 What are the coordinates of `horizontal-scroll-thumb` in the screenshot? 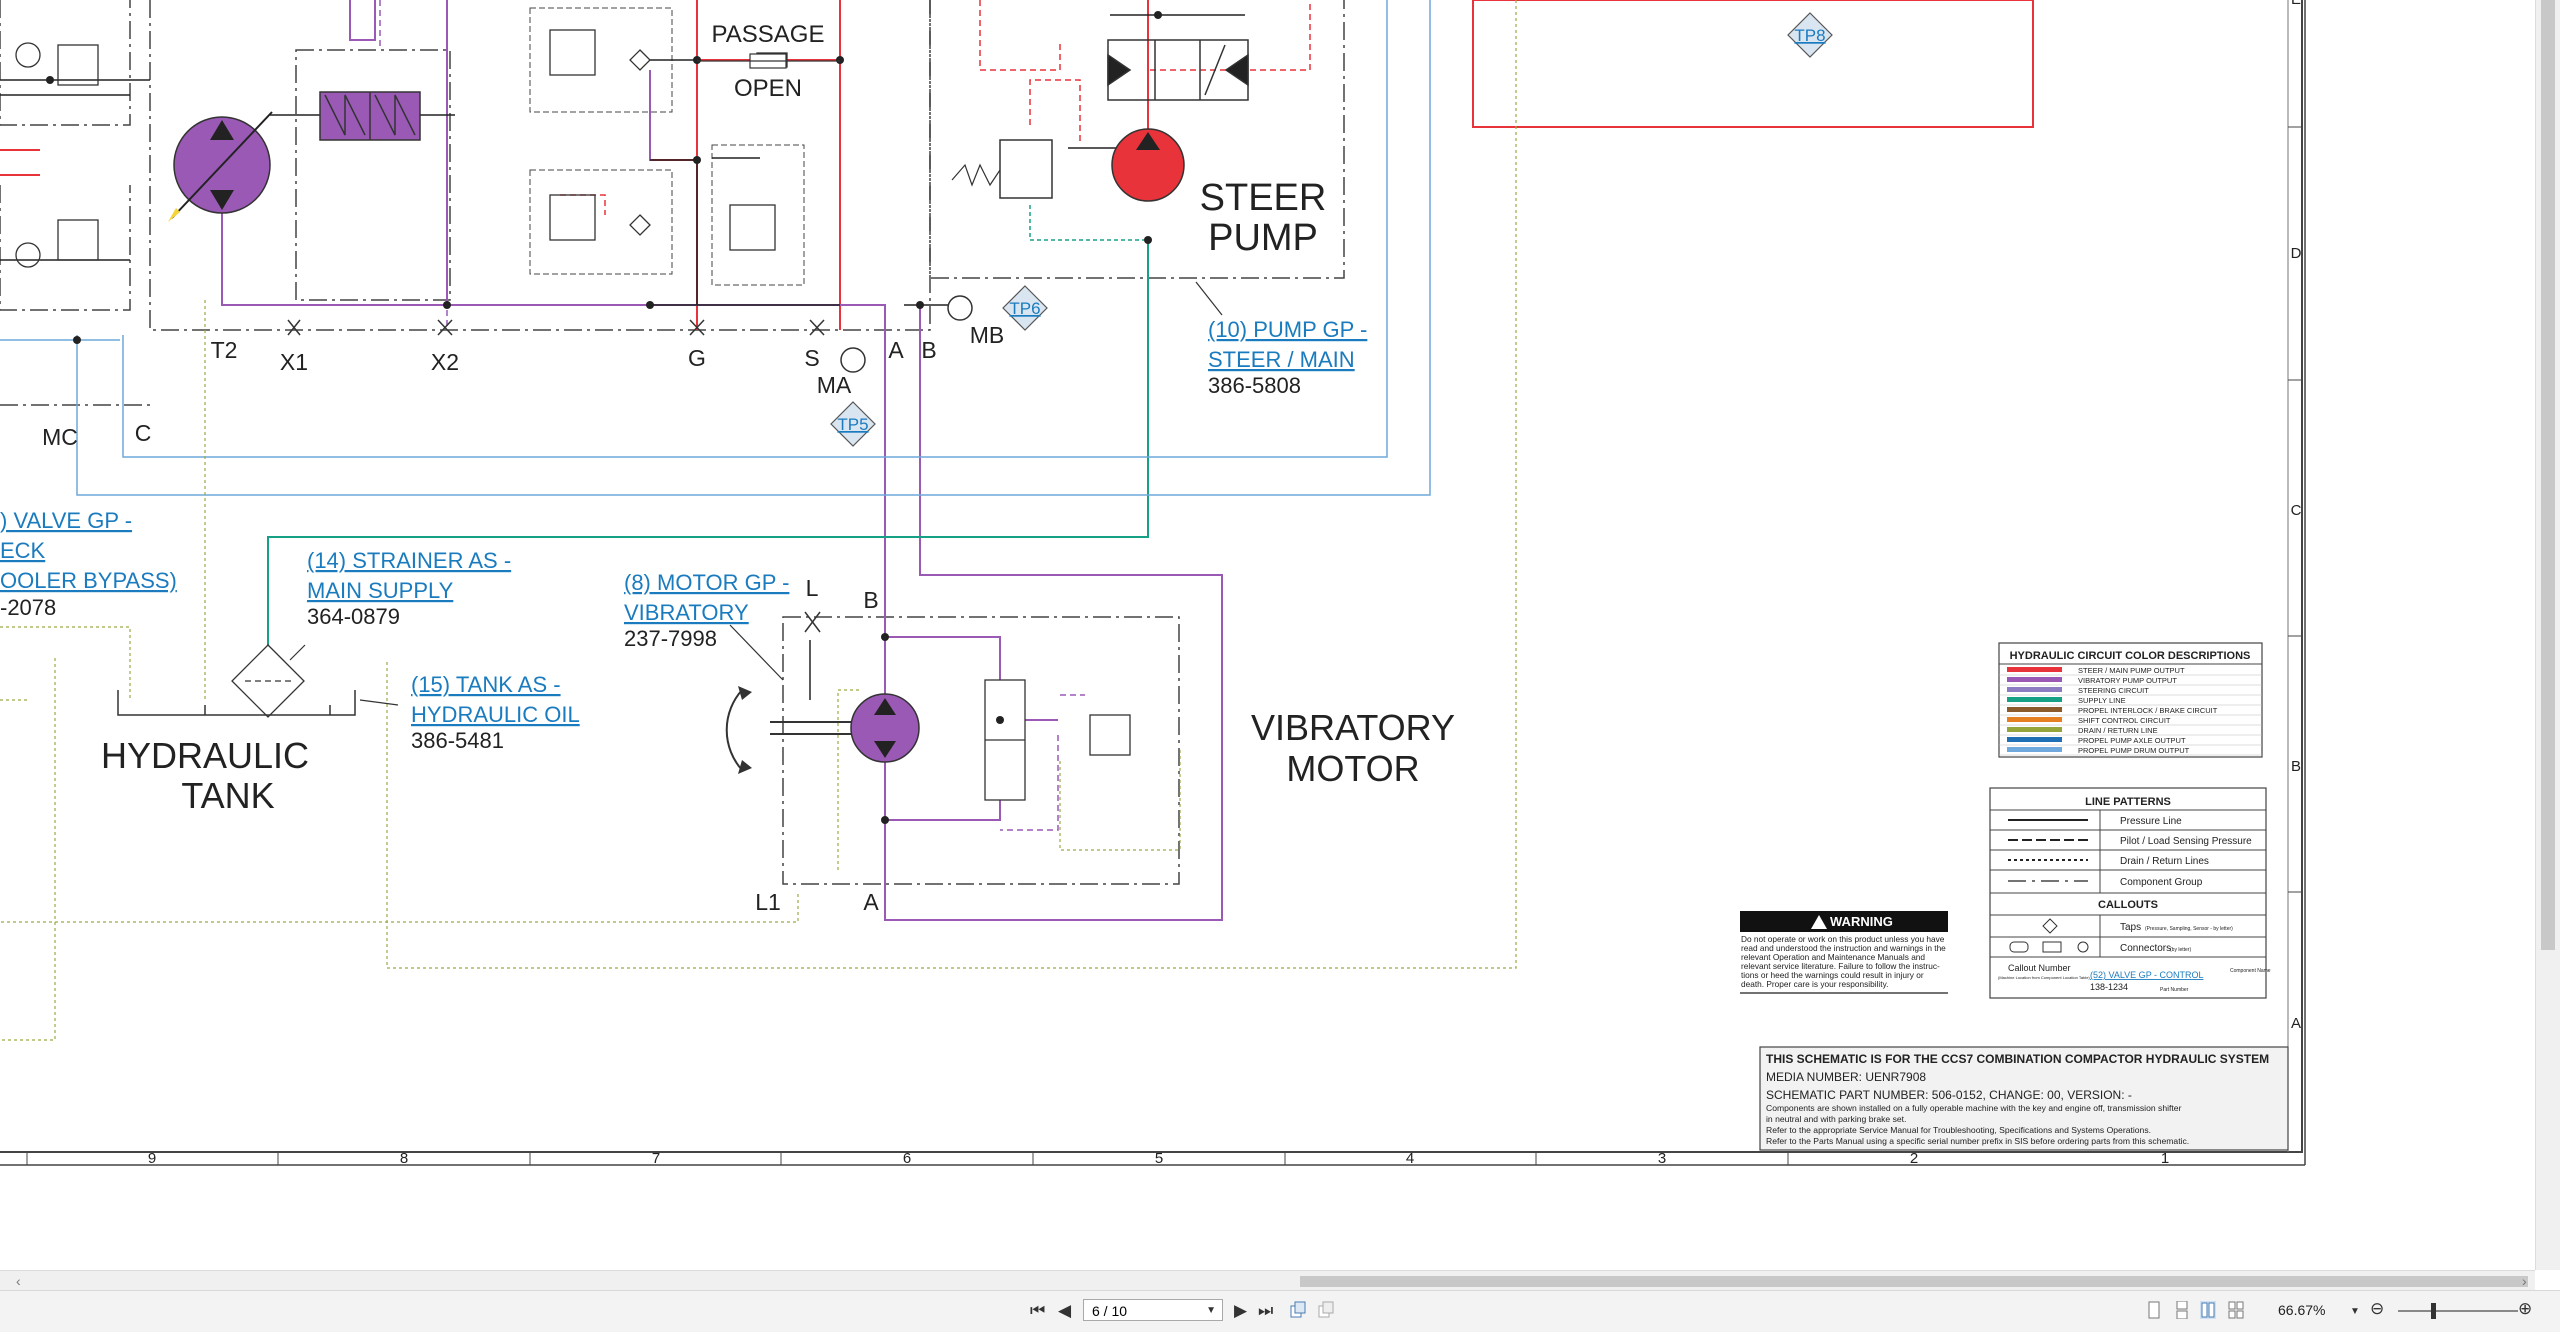 It's located at (1914, 1281).